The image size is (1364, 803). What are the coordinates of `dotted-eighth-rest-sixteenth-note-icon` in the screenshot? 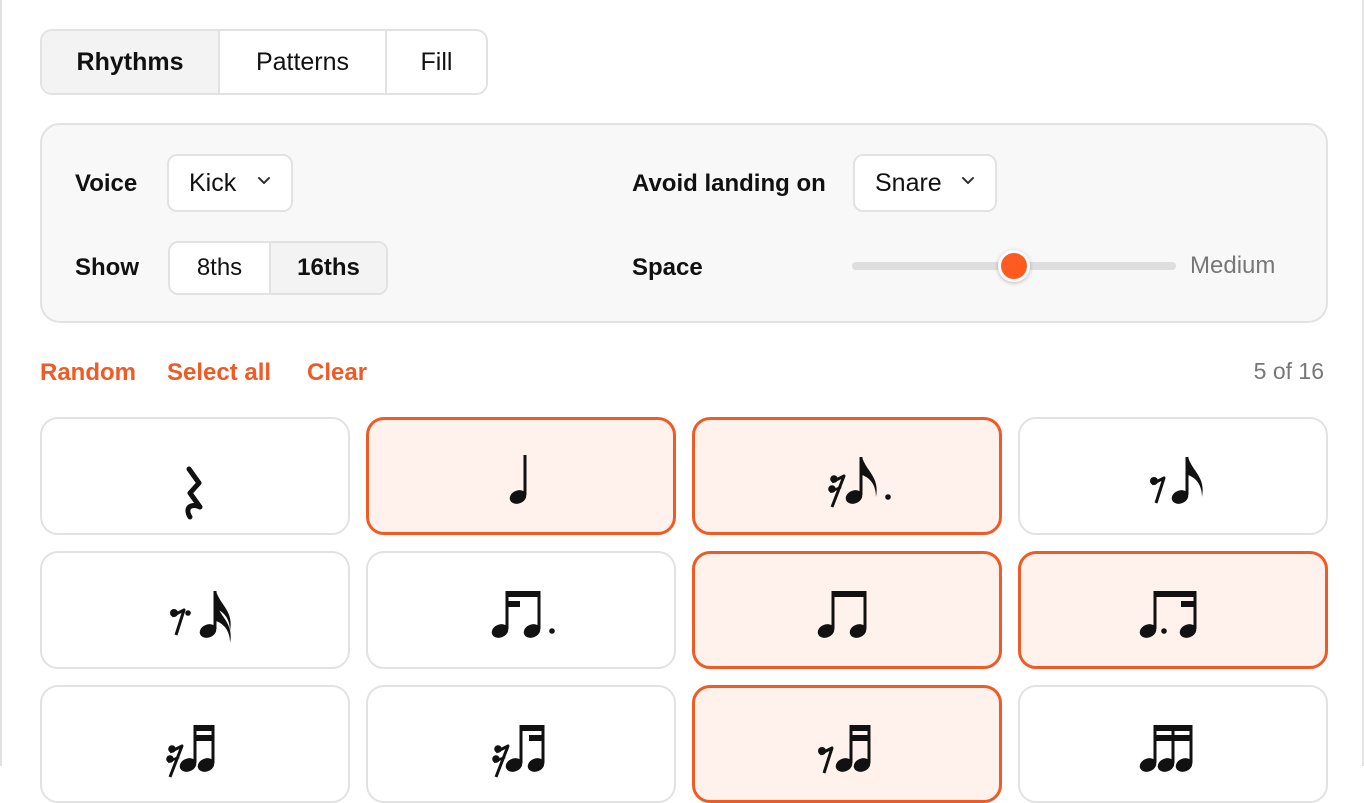 It's located at (200, 617).